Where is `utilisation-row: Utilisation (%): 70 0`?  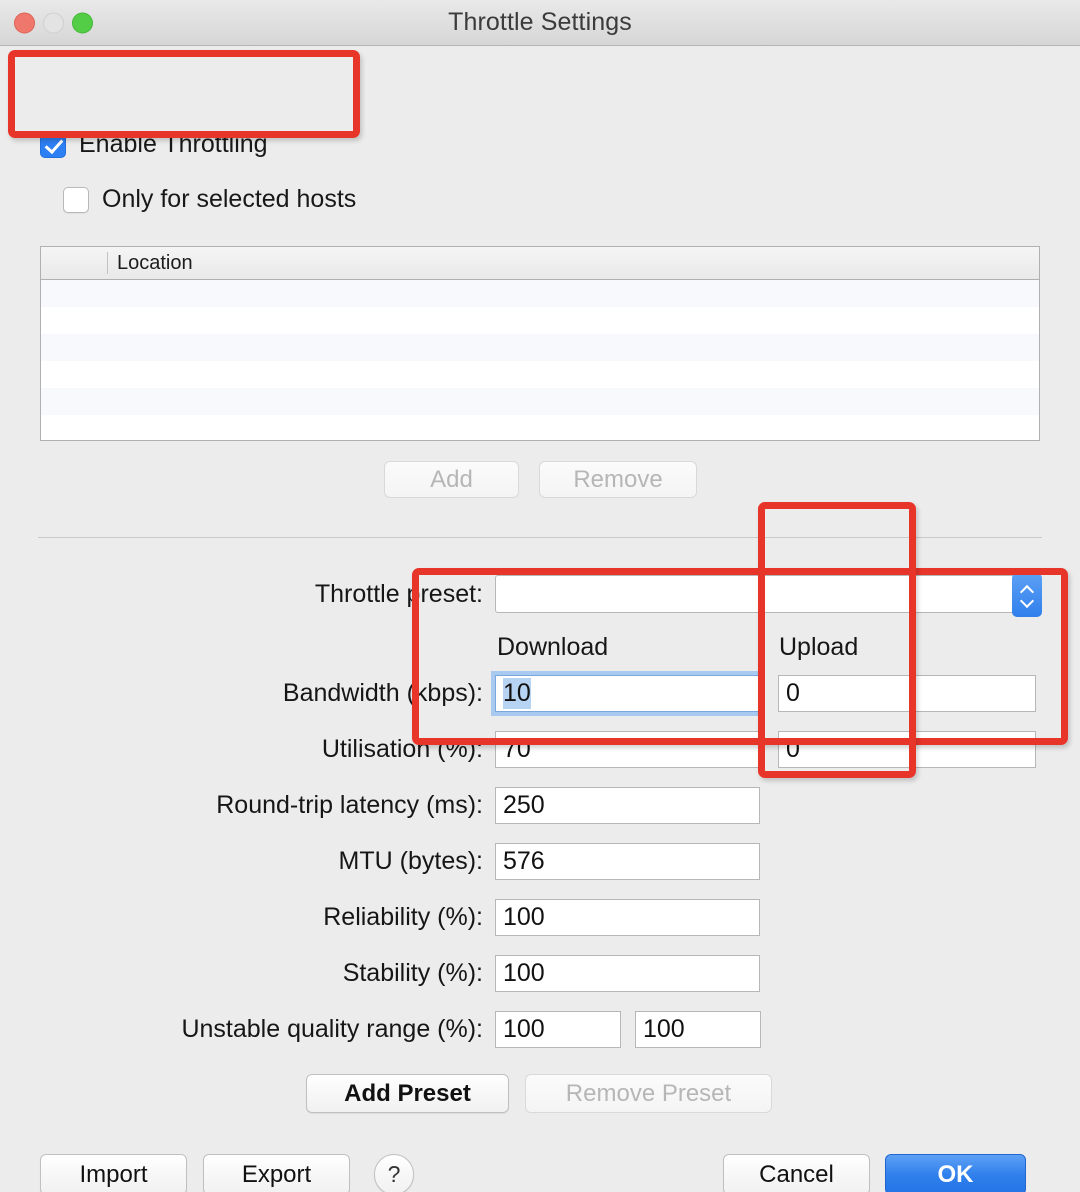
utilisation-row: Utilisation (%): 70 0 is located at coordinates (540, 749).